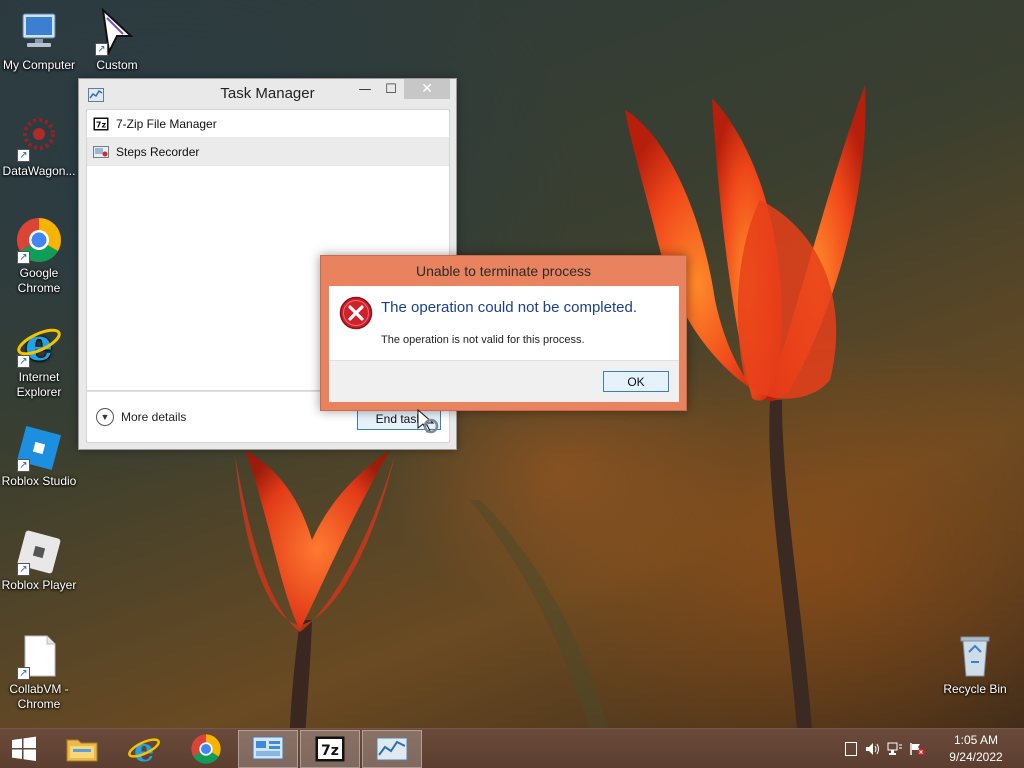 This screenshot has width=1024, height=768. I want to click on chevron-down-icon: ▼, so click(105, 417).